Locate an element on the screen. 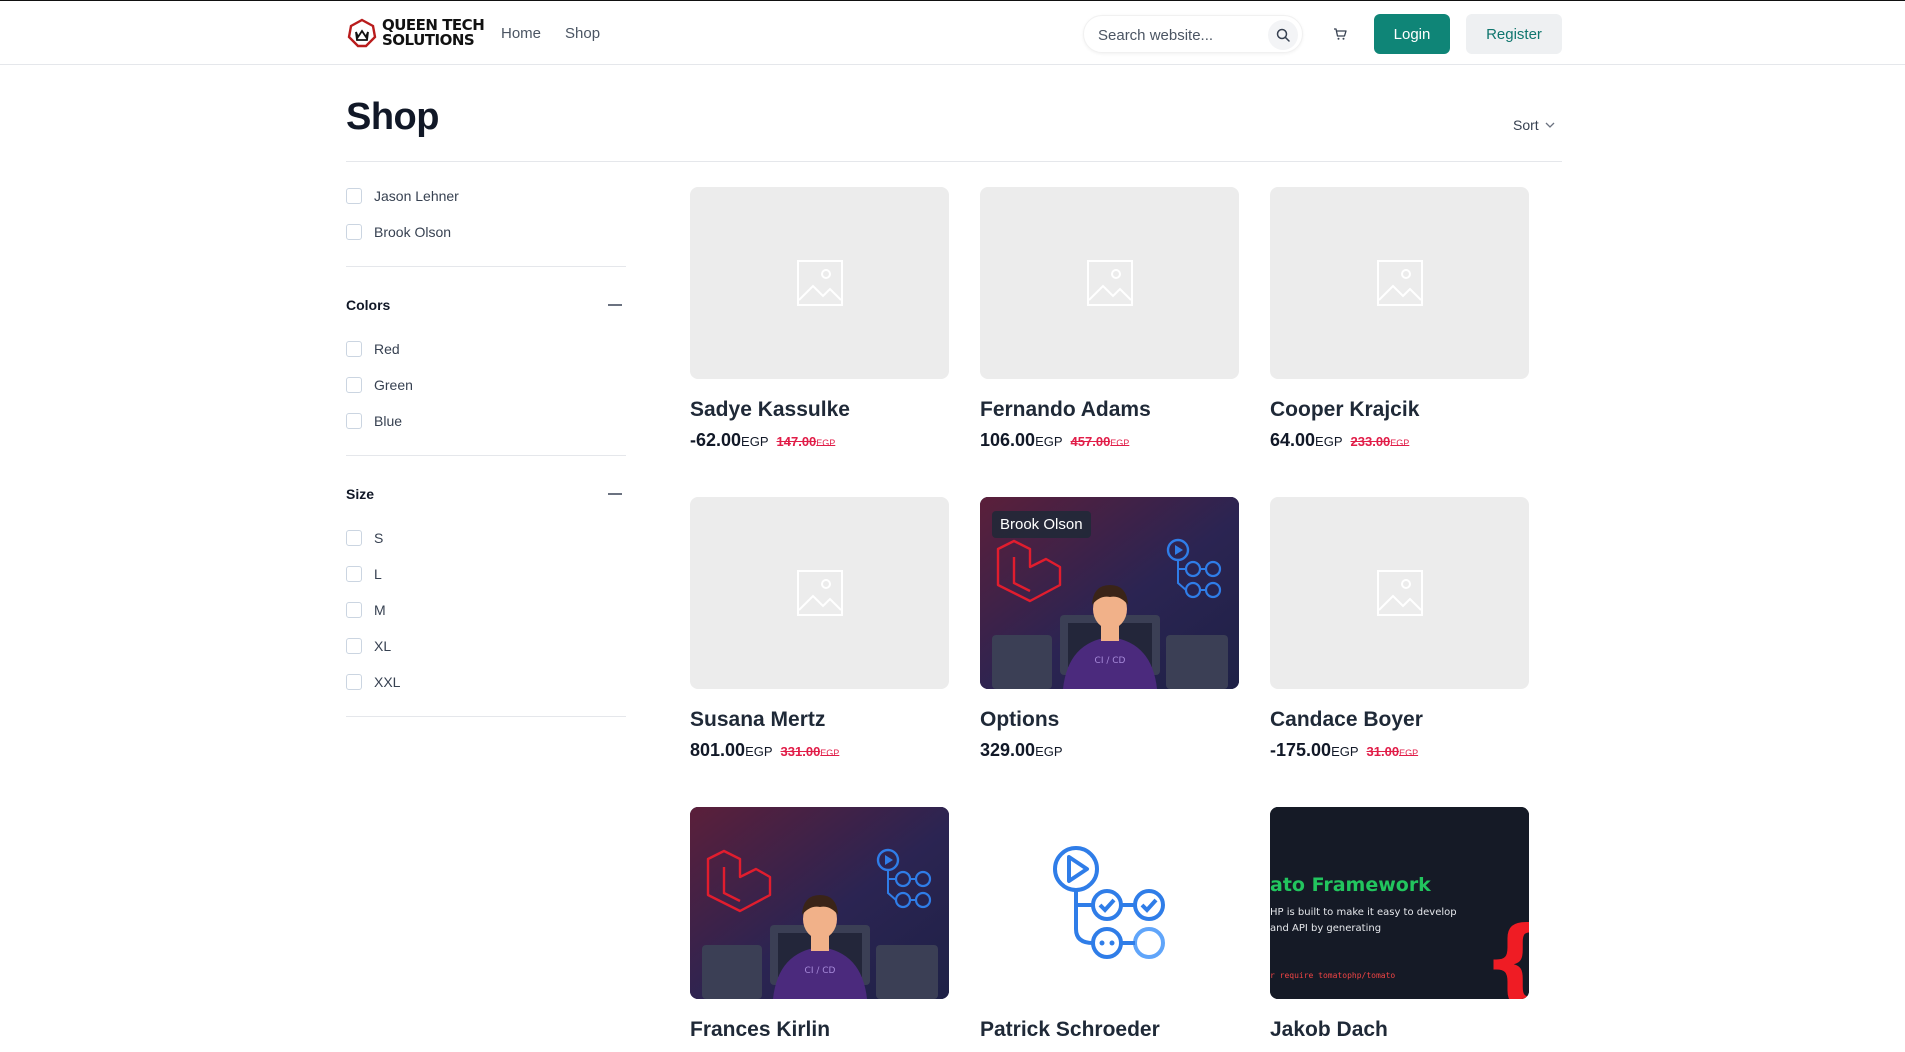 This screenshot has height=1052, width=1905. product-price: 64.00EGP is located at coordinates (1306, 440).